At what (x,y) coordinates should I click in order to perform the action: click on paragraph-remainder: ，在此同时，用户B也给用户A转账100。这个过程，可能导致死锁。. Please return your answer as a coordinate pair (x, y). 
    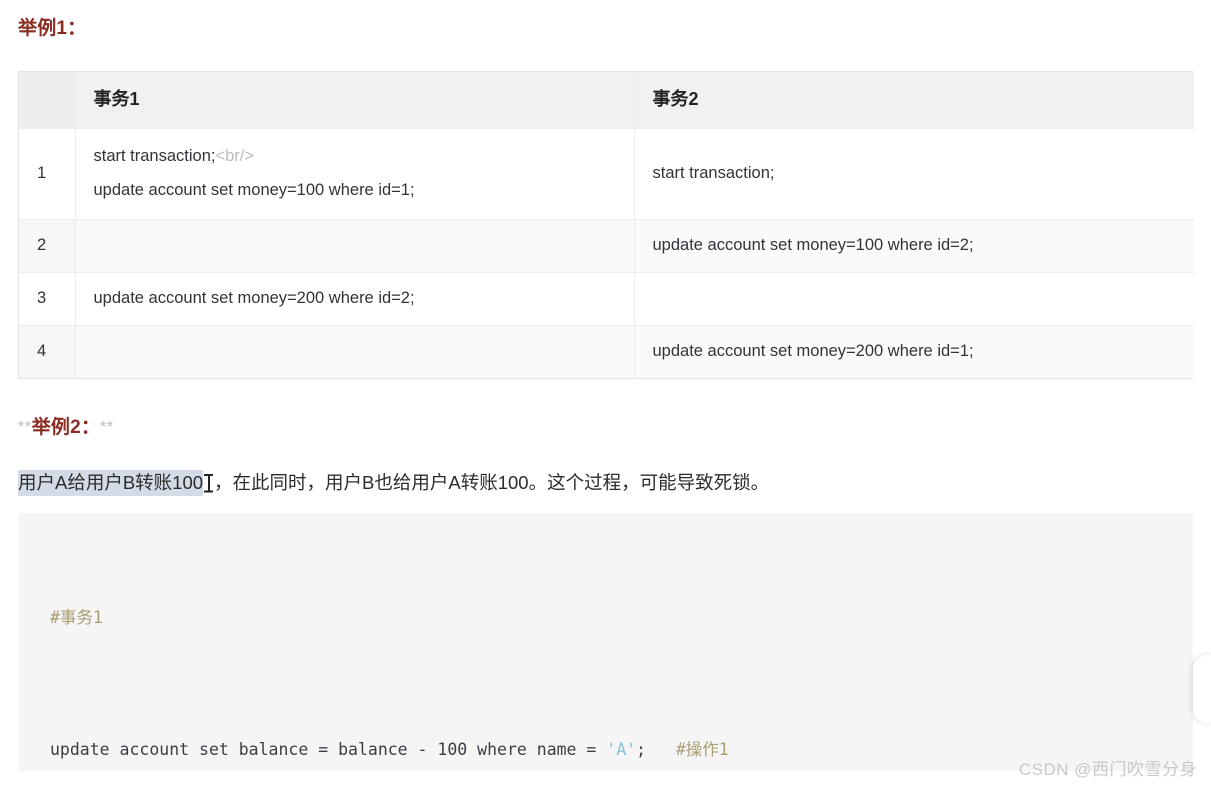
    Looking at the image, I should click on (492, 482).